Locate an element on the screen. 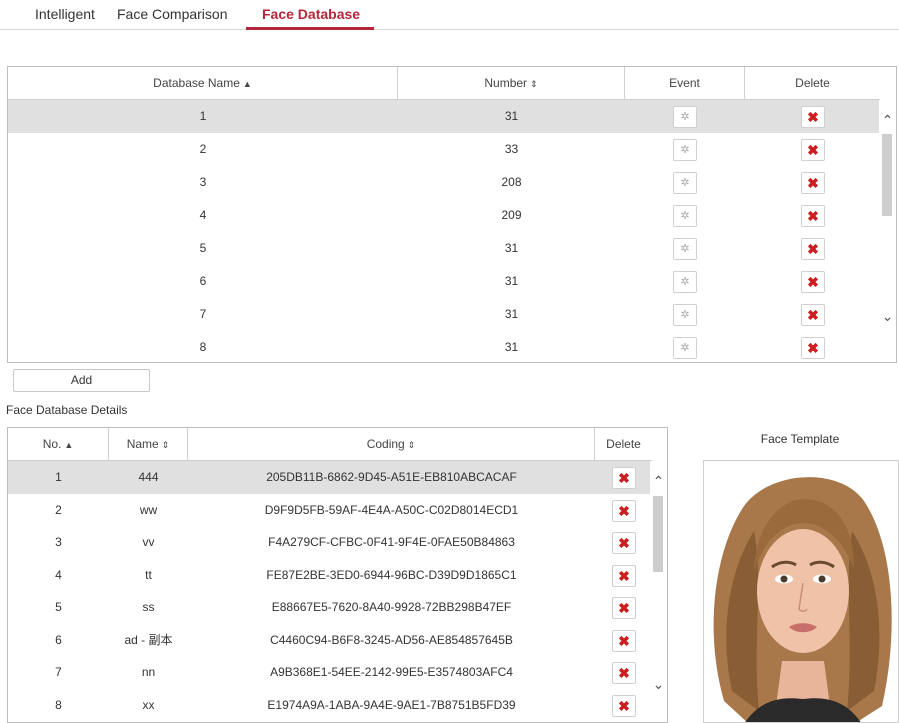  table-row: 8 31 ✲ ✖ is located at coordinates (444, 346).